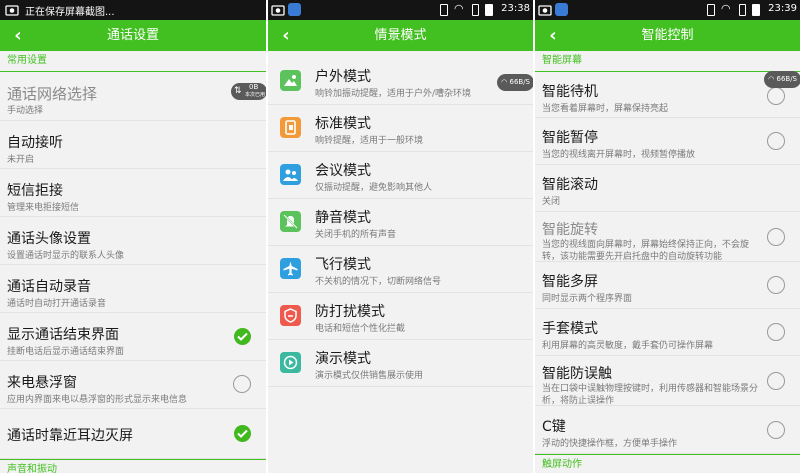 Image resolution: width=800 pixels, height=473 pixels. I want to click on mode-title: 标准模式, so click(343, 124).